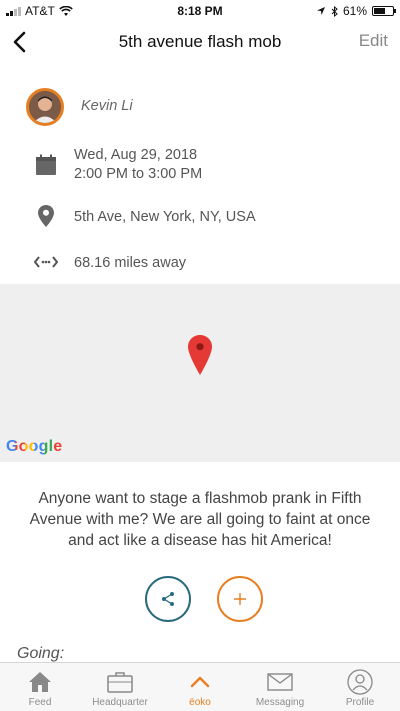 The height and width of the screenshot is (711, 400). Describe the element at coordinates (200, 108) in the screenshot. I see `author-row: Kevin Li` at that location.